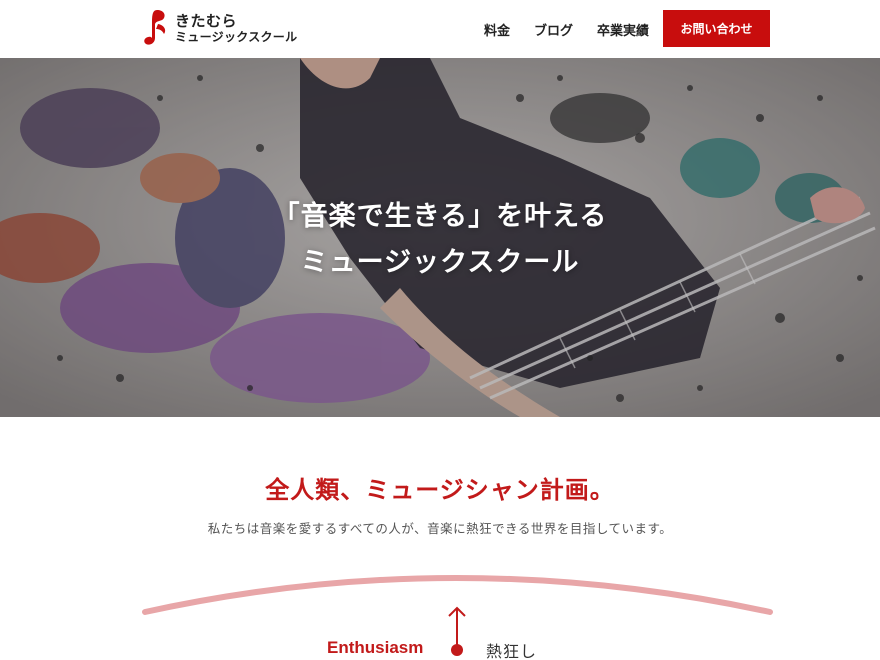 The height and width of the screenshot is (660, 880). What do you see at coordinates (206, 20) in the screenshot?
I see `logo-name-line1: きたむら` at bounding box center [206, 20].